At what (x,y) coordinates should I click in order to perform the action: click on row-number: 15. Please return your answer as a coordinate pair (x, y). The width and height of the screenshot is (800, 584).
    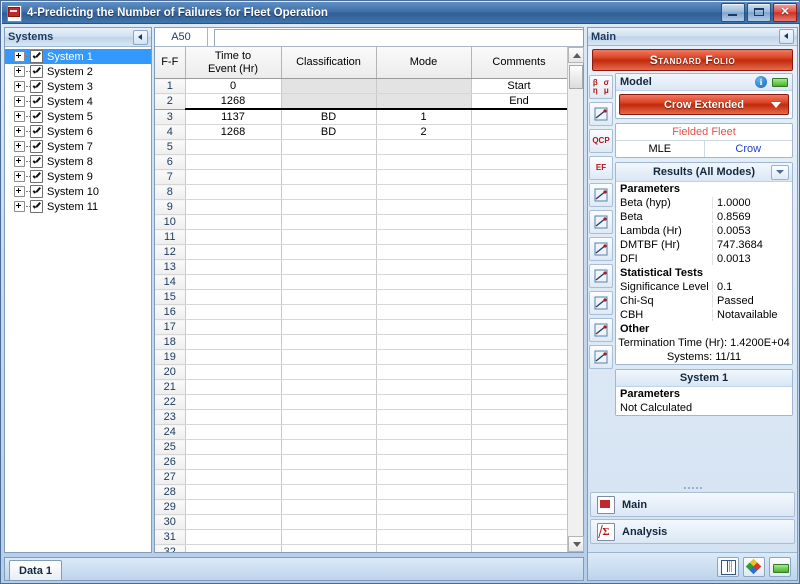
    Looking at the image, I should click on (170, 297).